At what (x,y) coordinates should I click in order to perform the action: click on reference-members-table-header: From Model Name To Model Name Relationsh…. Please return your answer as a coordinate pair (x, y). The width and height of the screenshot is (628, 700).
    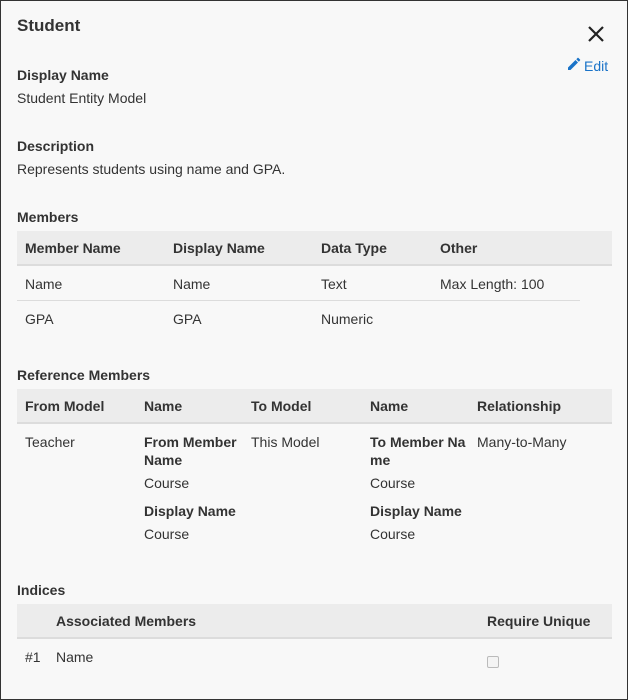
    Looking at the image, I should click on (314, 406).